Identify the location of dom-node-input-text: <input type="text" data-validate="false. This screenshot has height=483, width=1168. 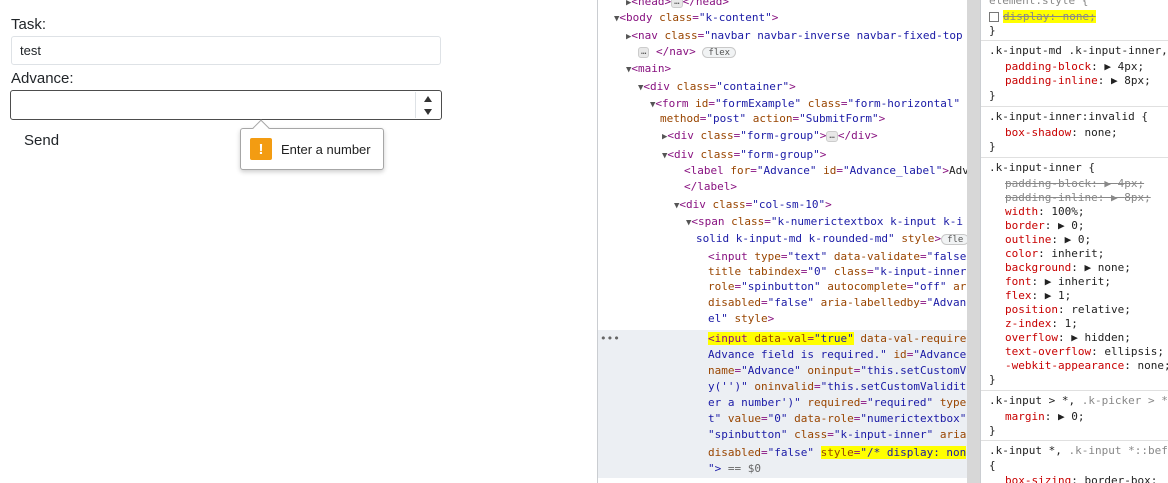
(837, 257).